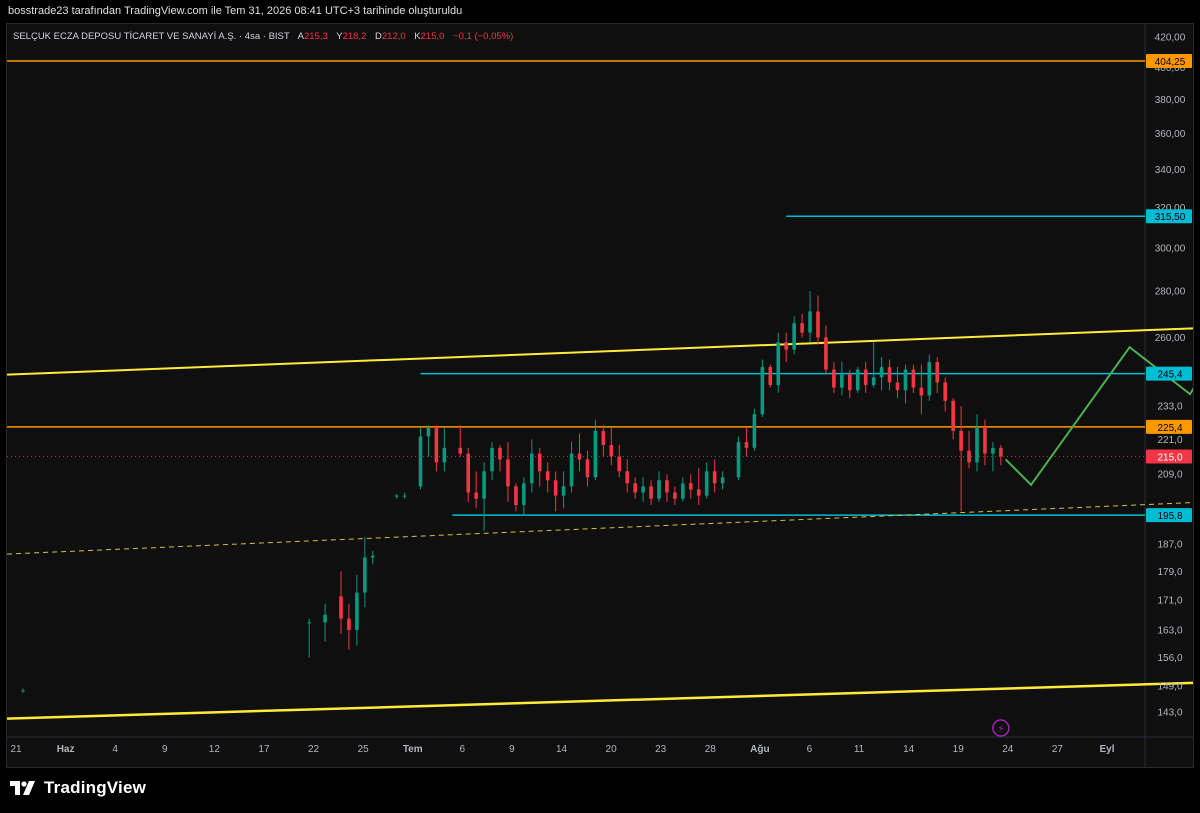  What do you see at coordinates (1170, 134) in the screenshot?
I see `price-tick-label: 360,00` at bounding box center [1170, 134].